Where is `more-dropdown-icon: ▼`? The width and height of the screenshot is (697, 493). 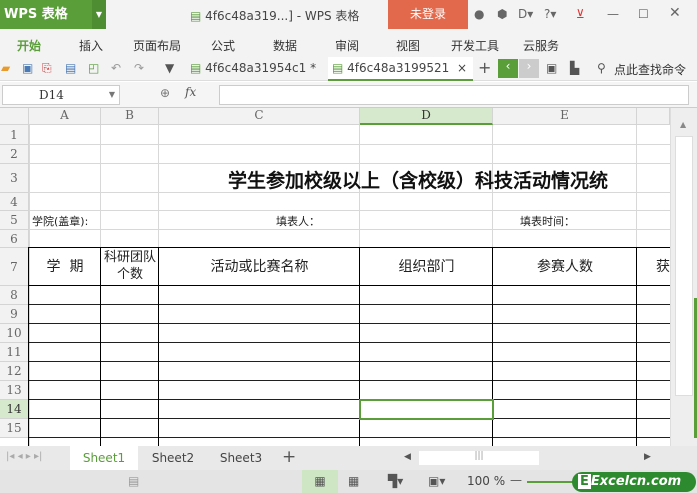 more-dropdown-icon: ▼ is located at coordinates (169, 68).